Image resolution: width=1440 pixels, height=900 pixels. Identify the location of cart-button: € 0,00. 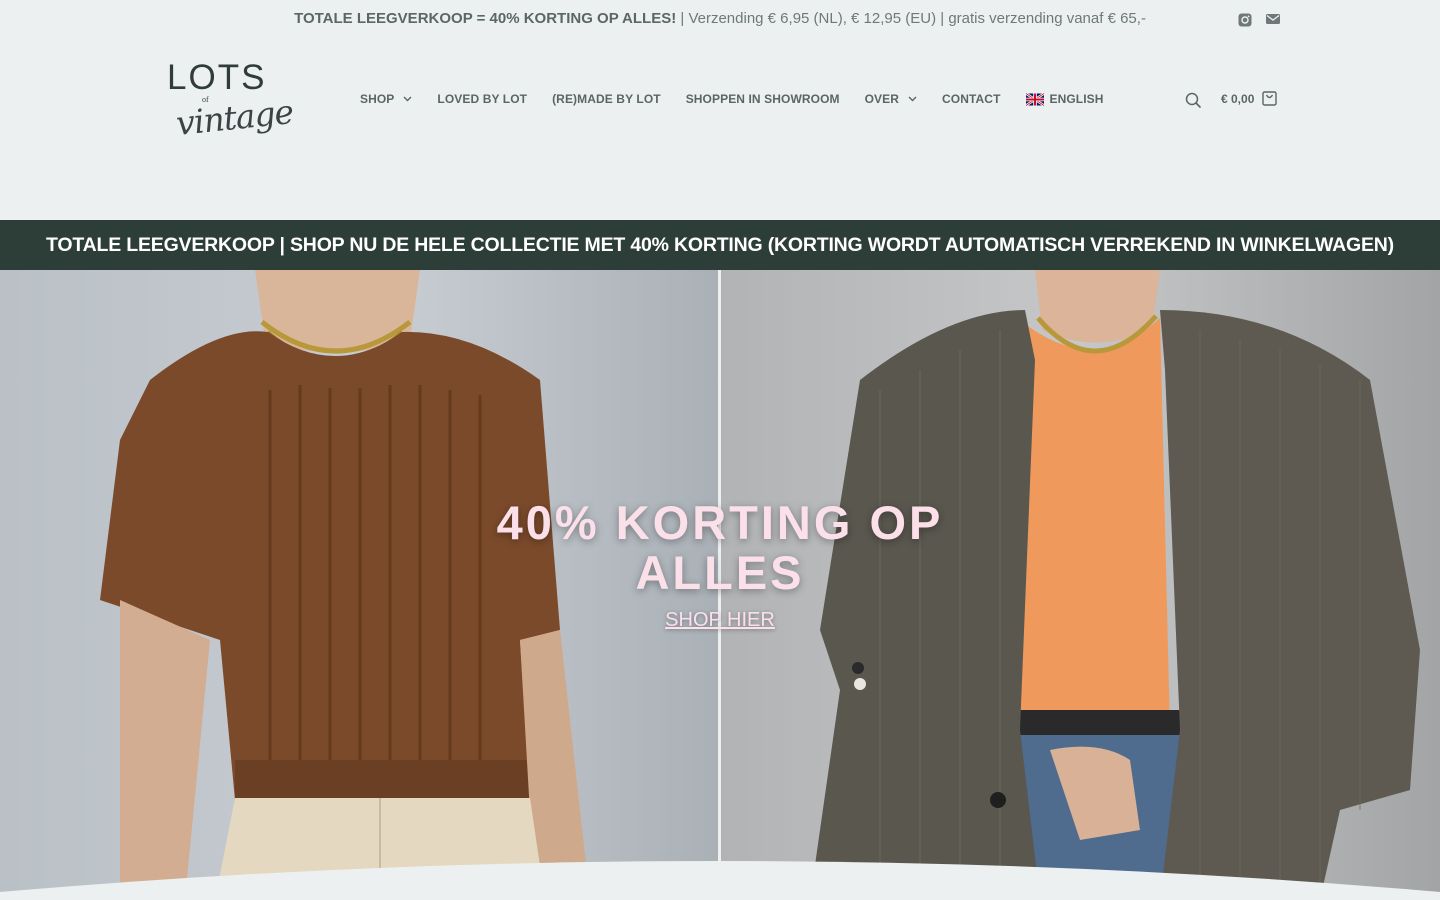
(1249, 98).